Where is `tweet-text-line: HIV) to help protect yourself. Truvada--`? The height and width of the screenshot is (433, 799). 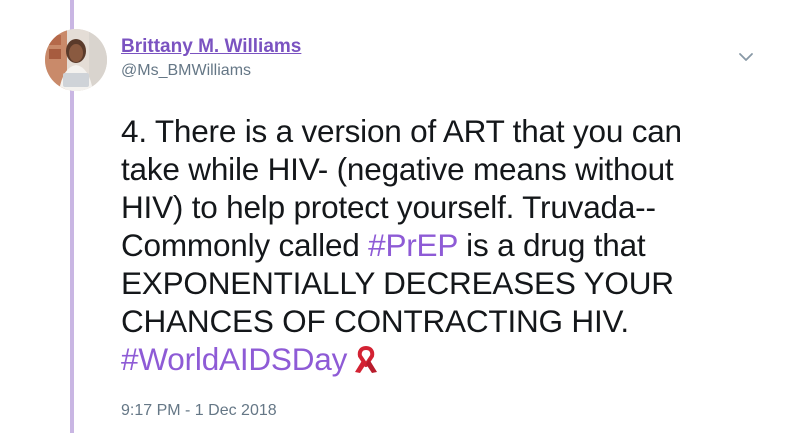
tweet-text-line: HIV) to help protect yourself. Truvada-- is located at coordinates (388, 207).